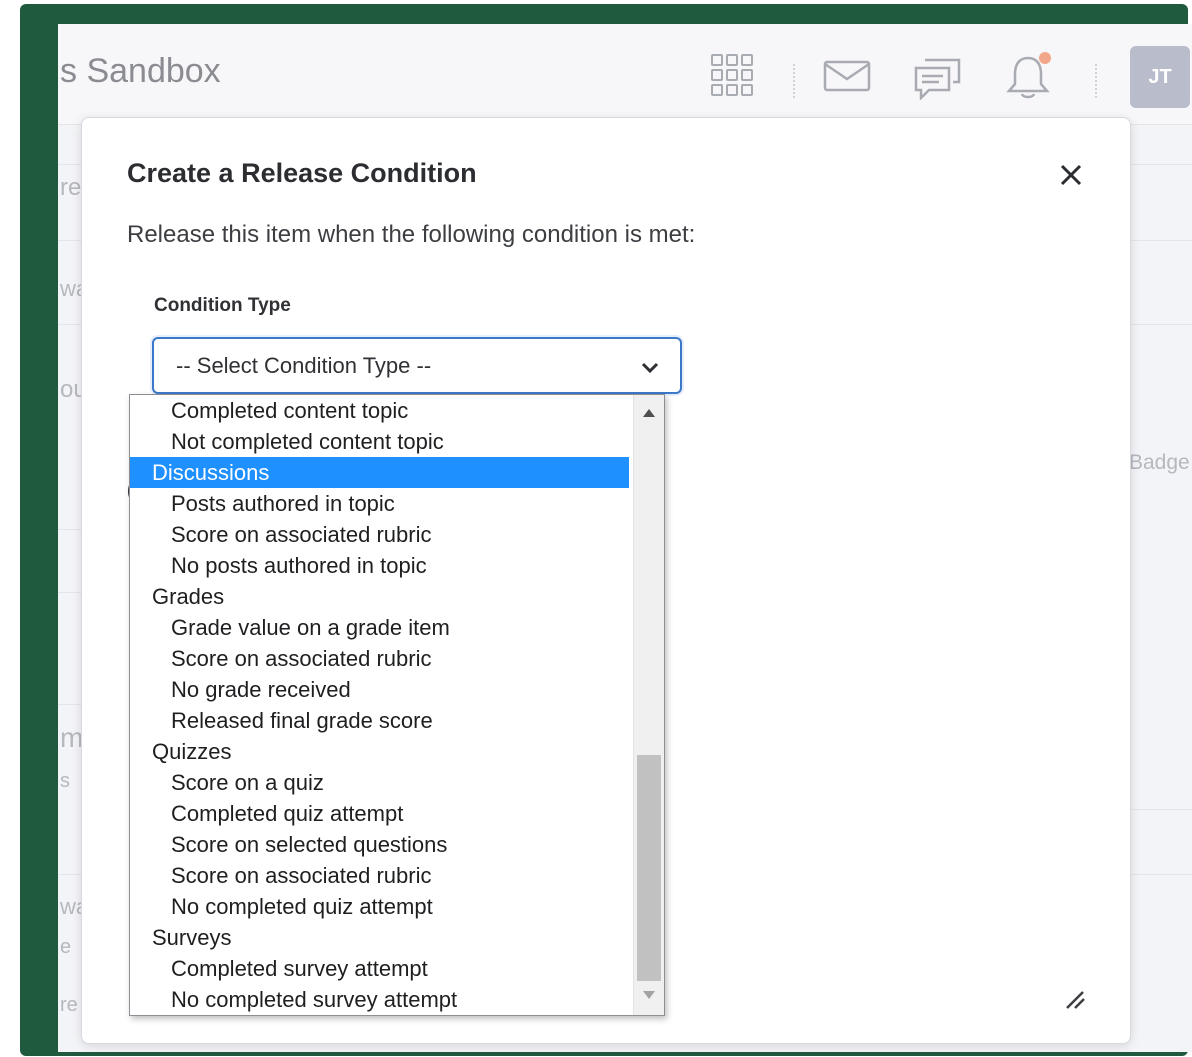  What do you see at coordinates (379, 720) in the screenshot?
I see `option-item: Released final grade score` at bounding box center [379, 720].